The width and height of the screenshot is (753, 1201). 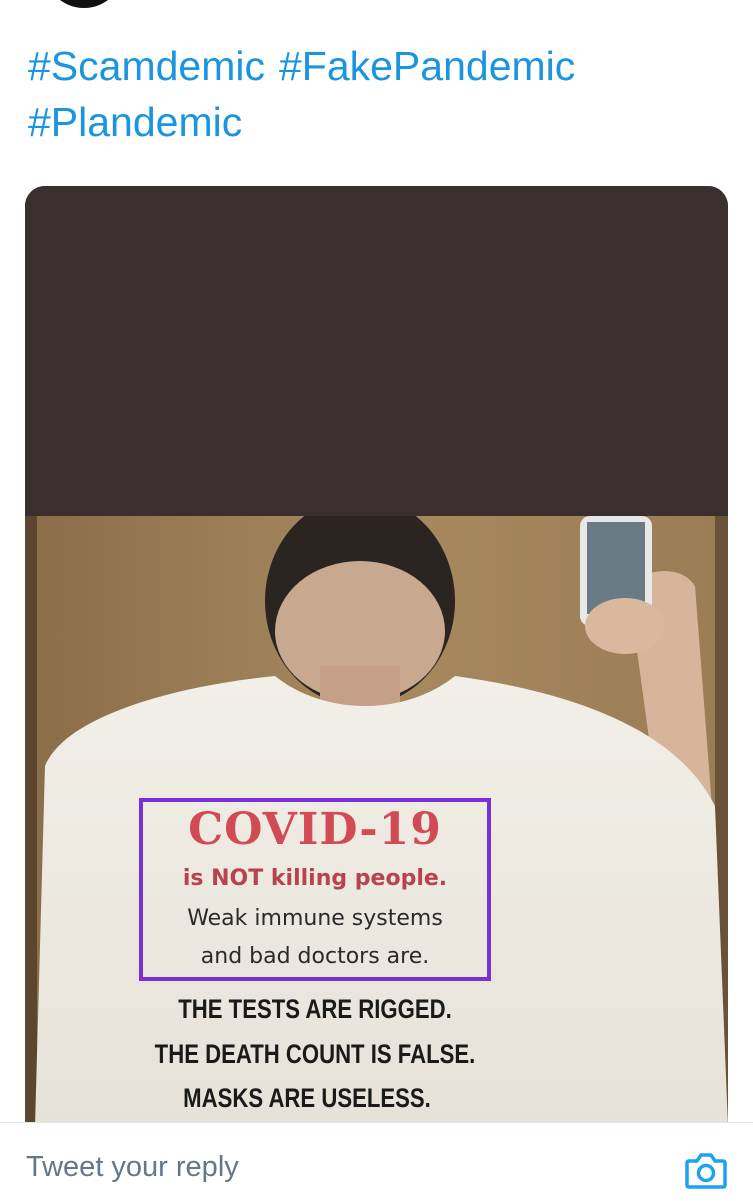 What do you see at coordinates (378, 94) in the screenshot?
I see `tweet-text: #Scamdemic #FakePandemic #Plandemic` at bounding box center [378, 94].